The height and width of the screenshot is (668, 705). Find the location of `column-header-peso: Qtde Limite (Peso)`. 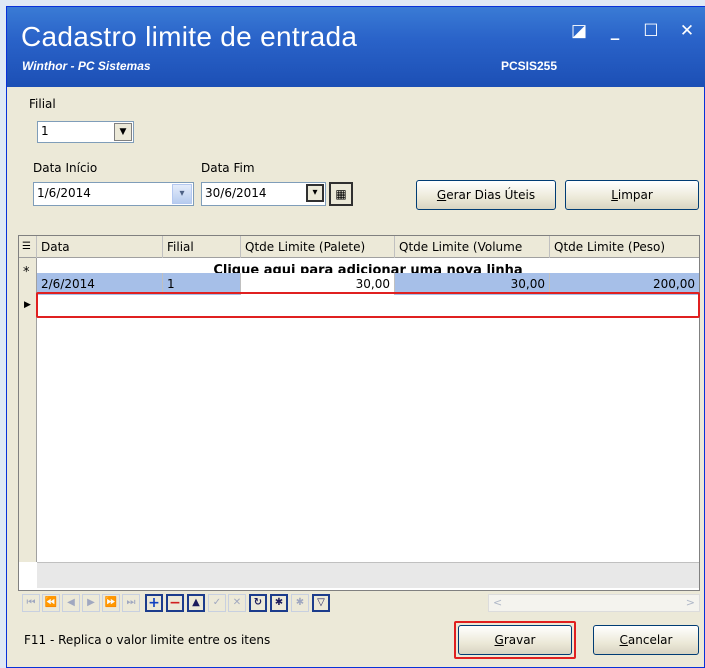

column-header-peso: Qtde Limite (Peso) is located at coordinates (624, 247).